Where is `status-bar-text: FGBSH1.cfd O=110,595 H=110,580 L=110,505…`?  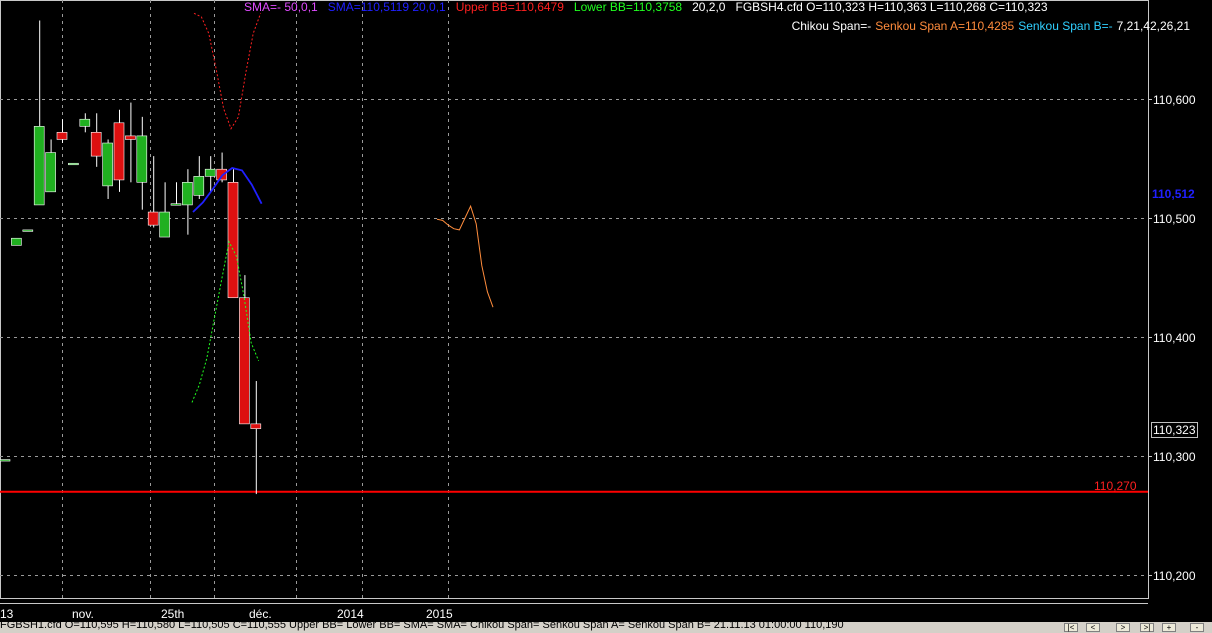
status-bar-text: FGBSH1.cfd O=110,595 H=110,580 L=110,505… is located at coordinates (422, 626).